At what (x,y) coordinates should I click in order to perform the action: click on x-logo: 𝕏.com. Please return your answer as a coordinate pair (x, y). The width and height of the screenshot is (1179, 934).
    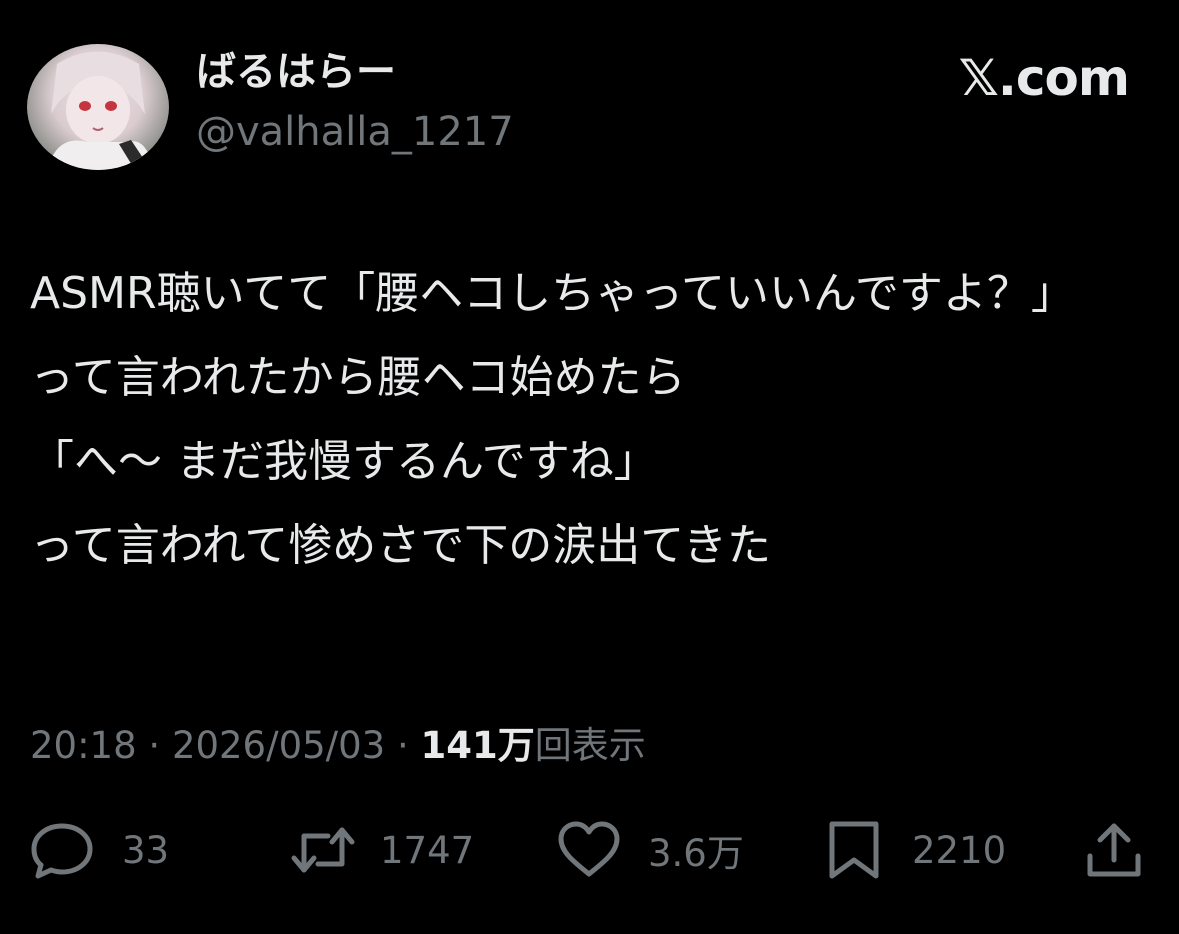
    Looking at the image, I should click on (1044, 78).